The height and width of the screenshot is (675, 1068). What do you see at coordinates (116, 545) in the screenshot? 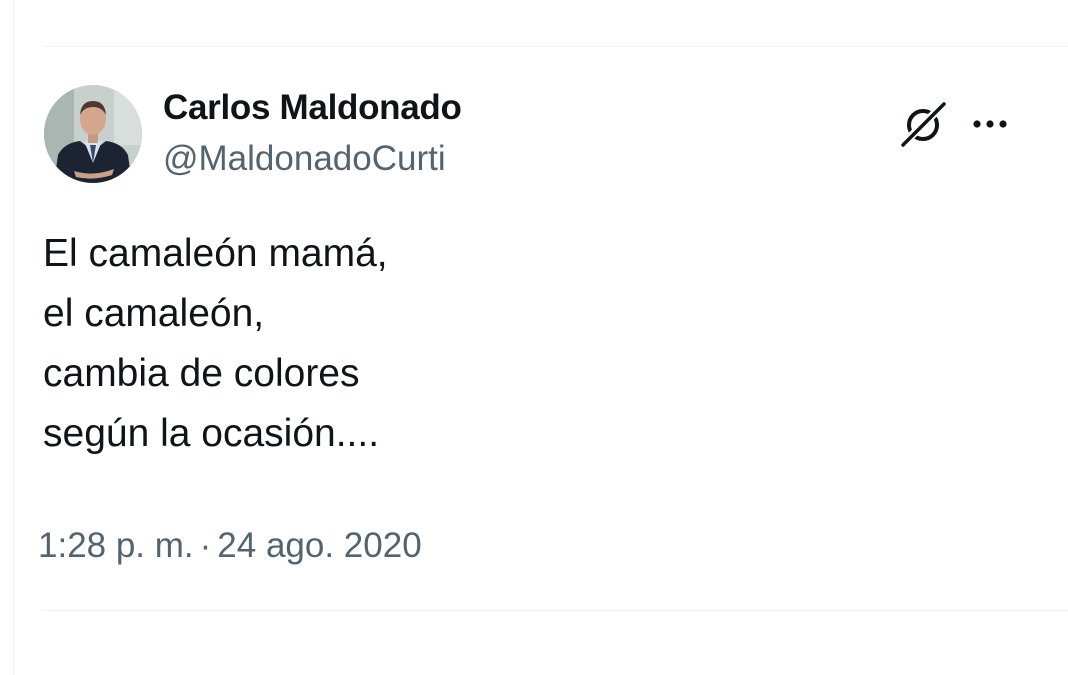
I see `tweet-time: 1:28 p. m.` at bounding box center [116, 545].